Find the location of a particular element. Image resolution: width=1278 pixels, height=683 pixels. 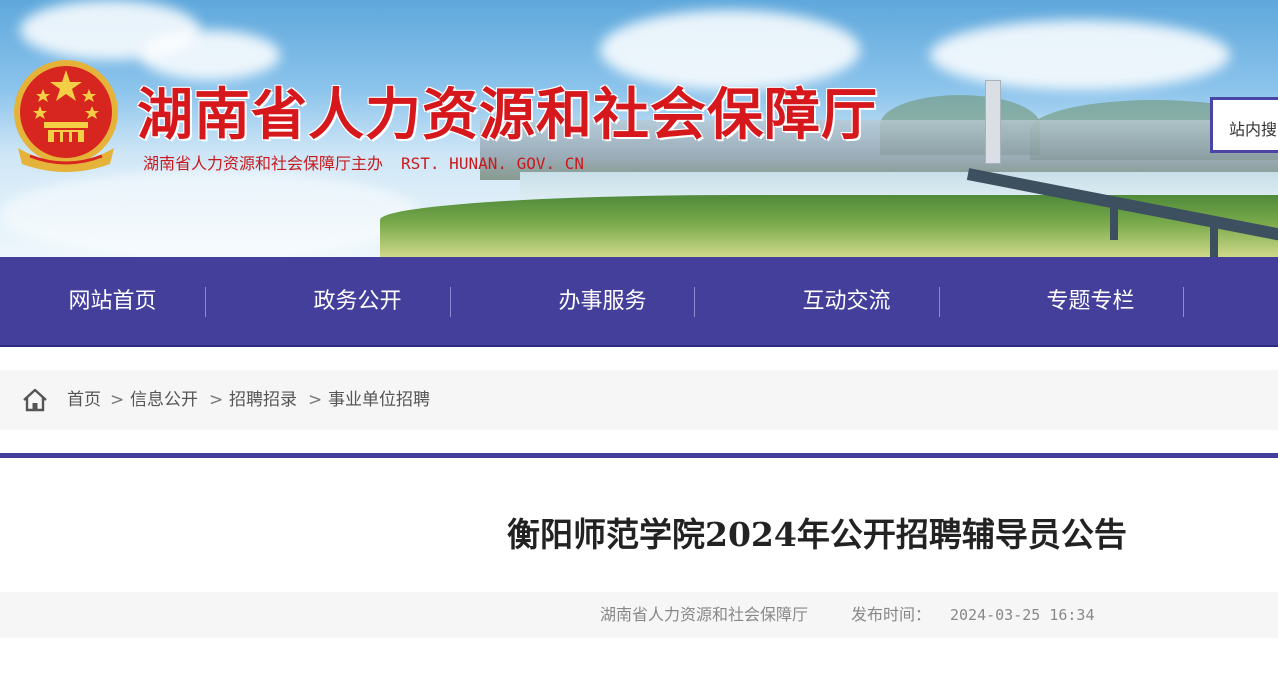

nav-item-gov-affairs: 政务公开 is located at coordinates (357, 302).